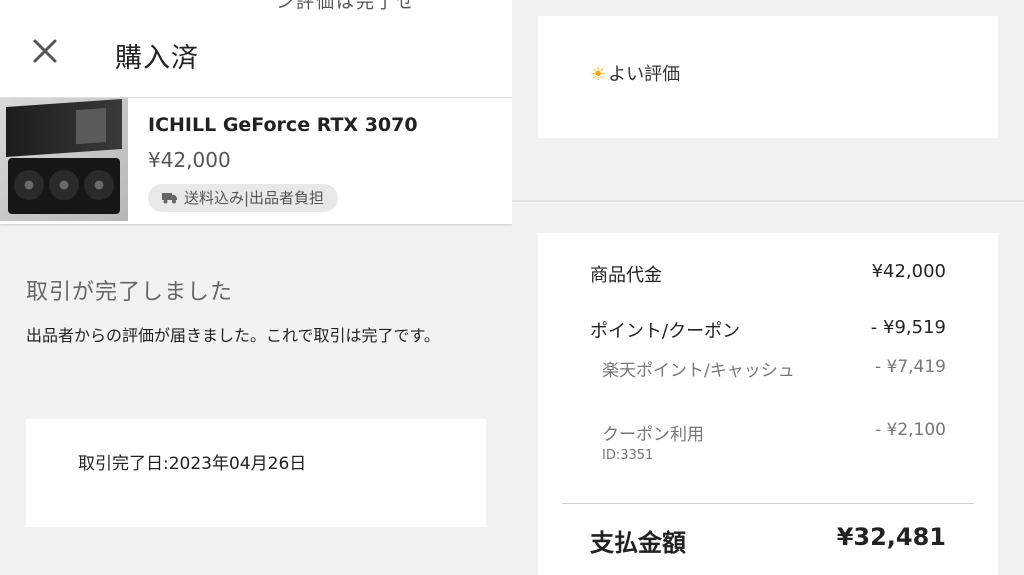 The width and height of the screenshot is (1024, 575). I want to click on header-bar: ン評価は完了せ 購入済, so click(256, 49).